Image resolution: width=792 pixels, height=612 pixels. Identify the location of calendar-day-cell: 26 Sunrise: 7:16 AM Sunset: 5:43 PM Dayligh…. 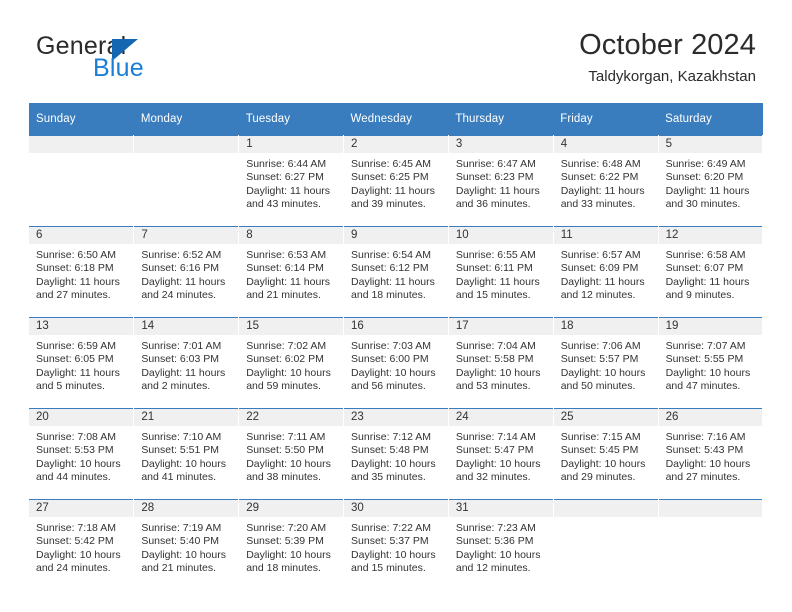
(711, 454).